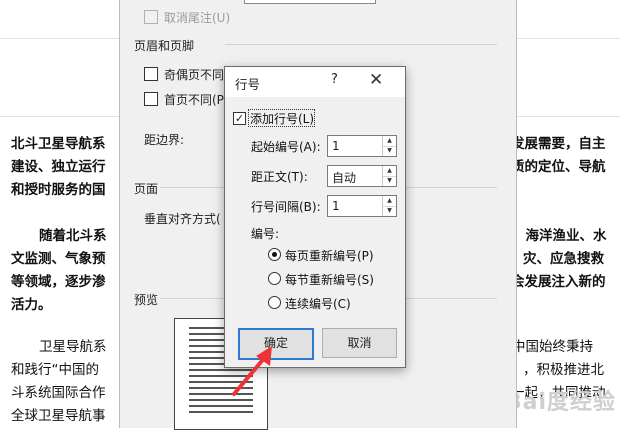  What do you see at coordinates (151, 17) in the screenshot?
I see `cancel-endnote-checkbox` at bounding box center [151, 17].